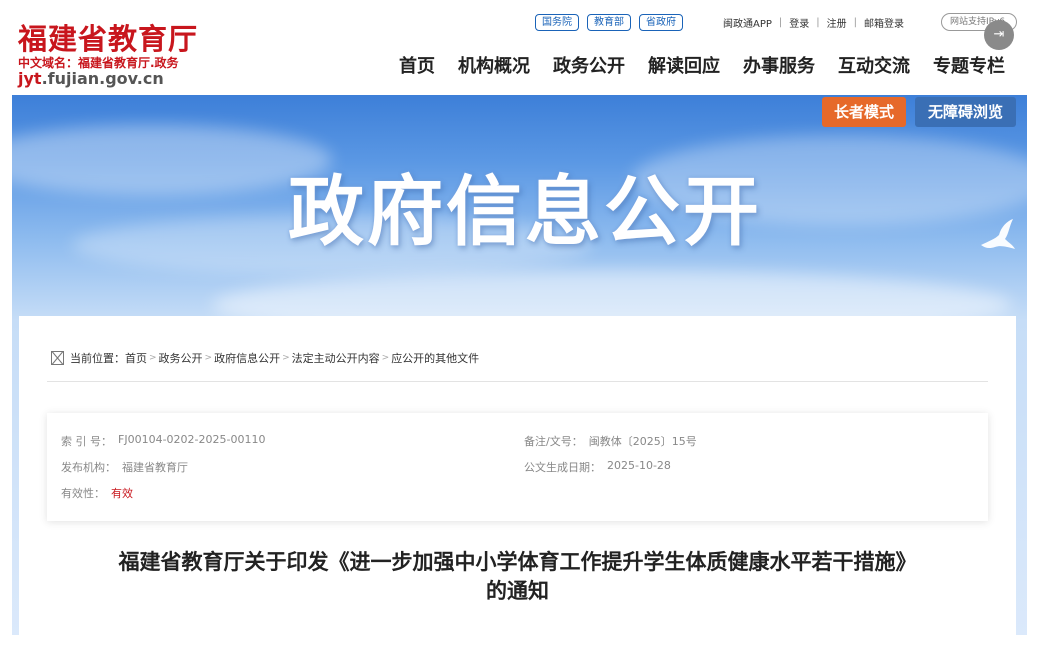  I want to click on nav-interaction: 互动交流, so click(874, 65).